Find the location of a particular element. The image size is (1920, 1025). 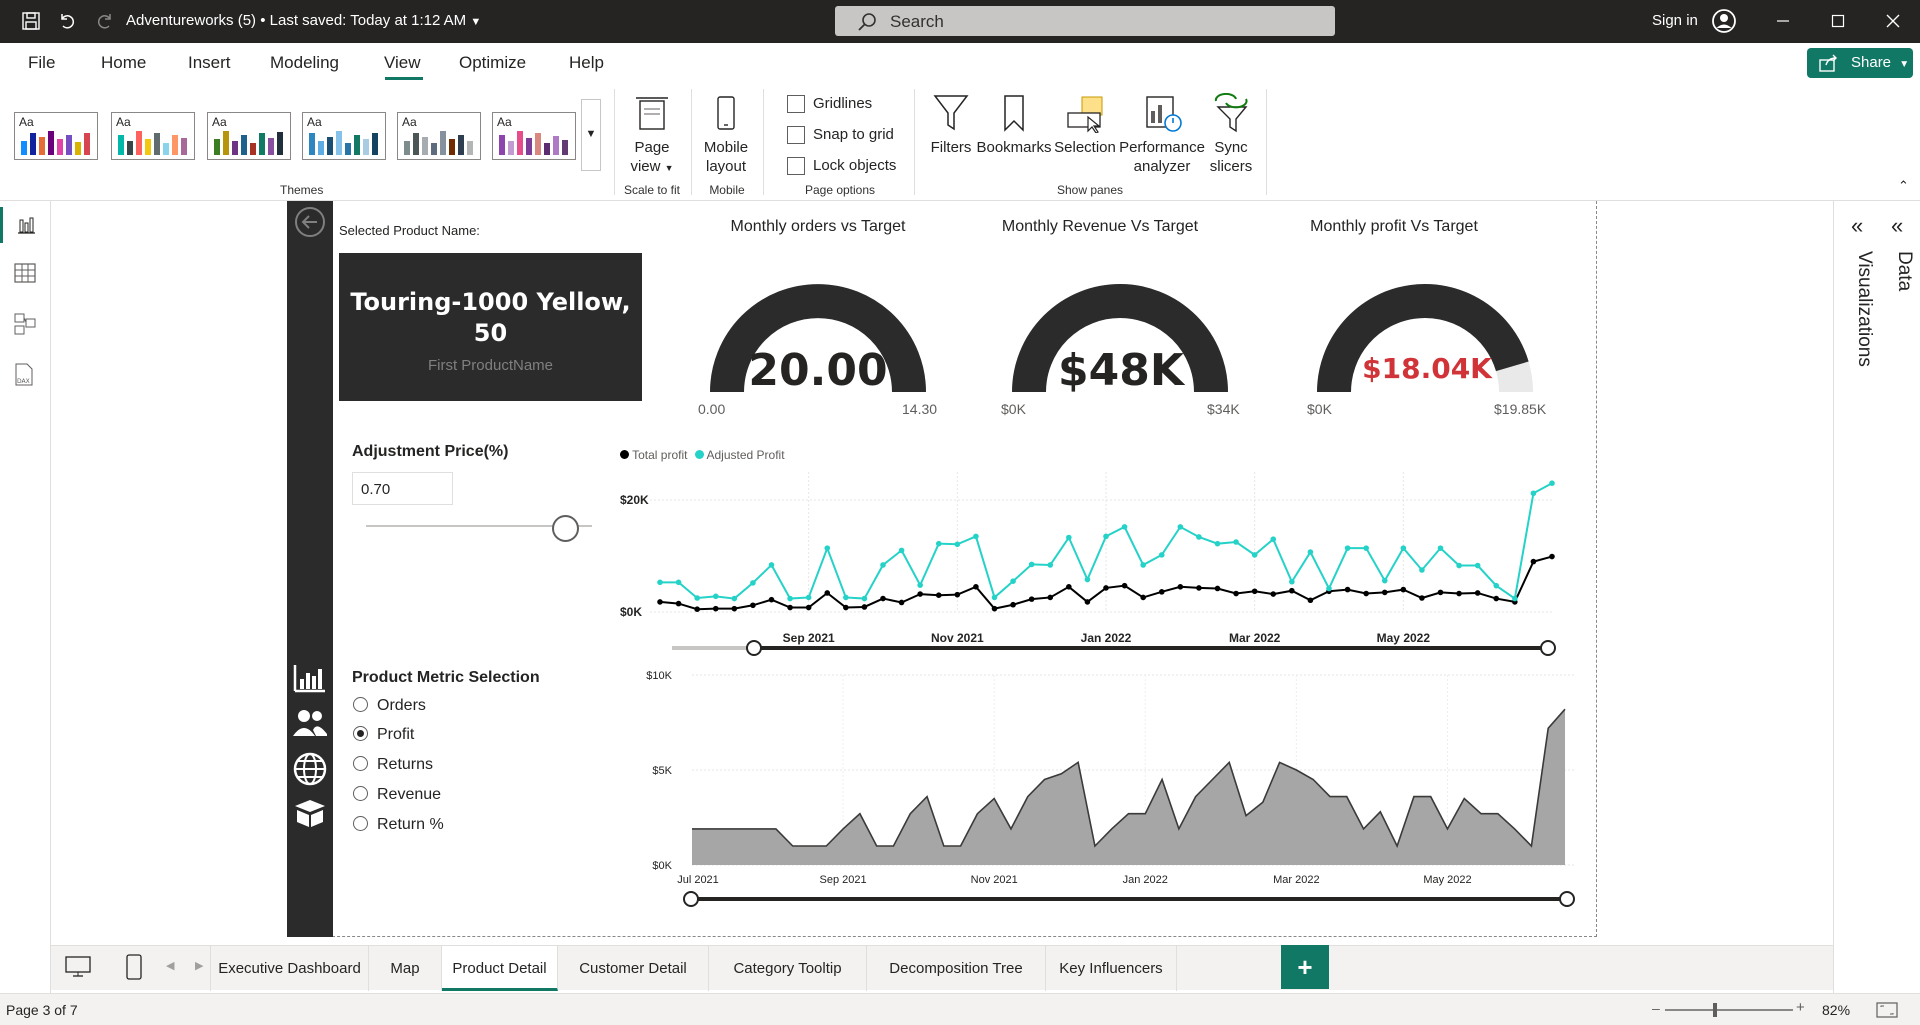

adjustment-price-input: 0.70 is located at coordinates (402, 488).